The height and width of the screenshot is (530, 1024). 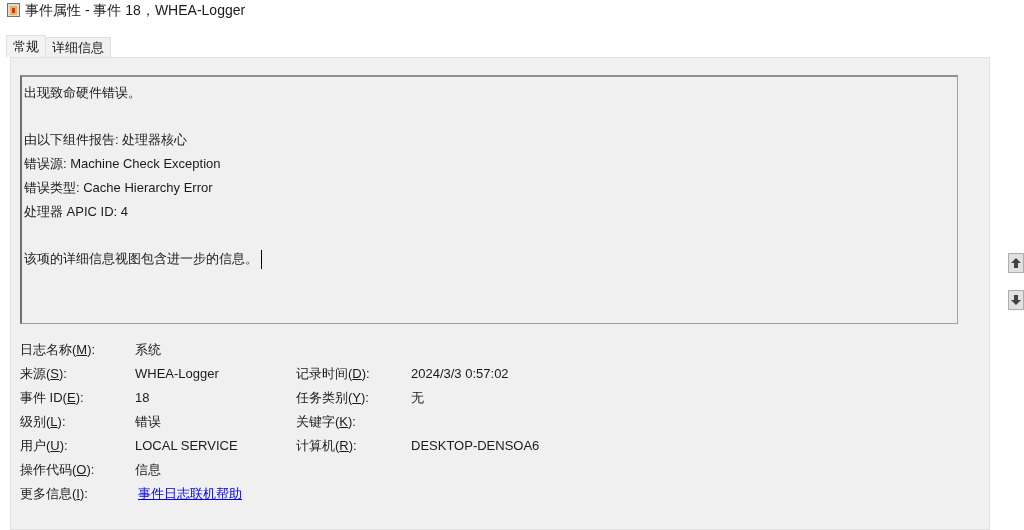 I want to click on event-viewer-icon, so click(x=13, y=10).